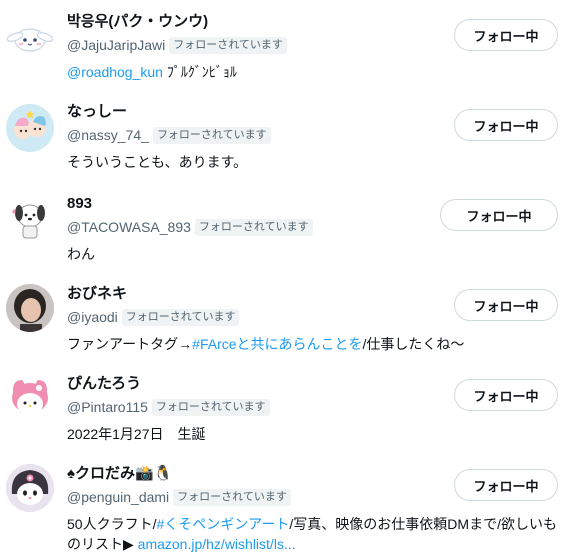  I want to click on bio-text: ファンアートタグ→, so click(130, 344).